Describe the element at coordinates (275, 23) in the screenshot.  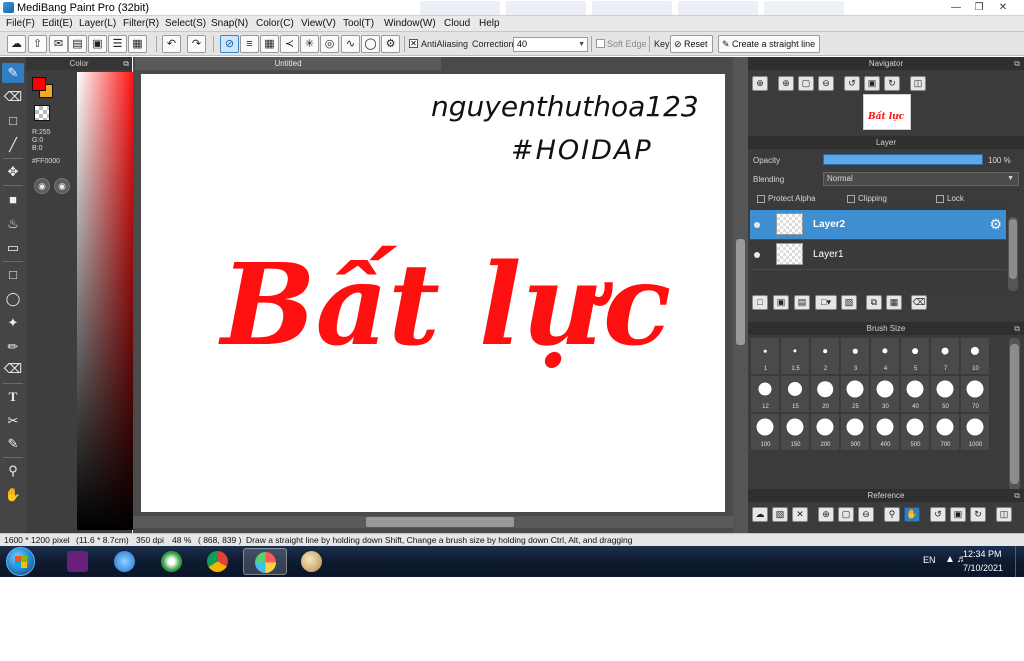
I see `menu-color: Color(C)` at that location.